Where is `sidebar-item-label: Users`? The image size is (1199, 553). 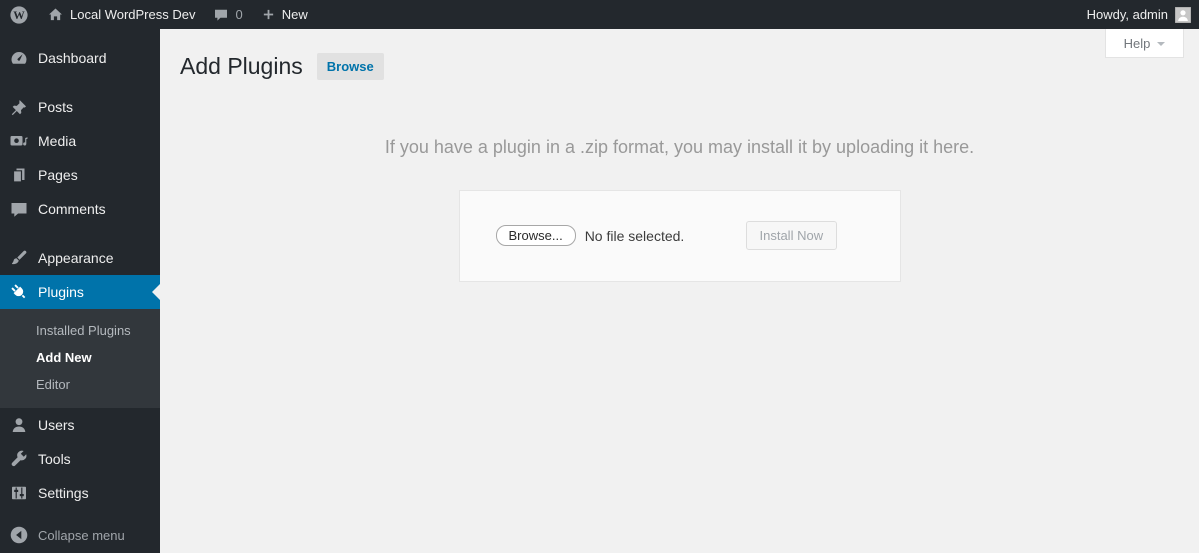
sidebar-item-label: Users is located at coordinates (56, 425).